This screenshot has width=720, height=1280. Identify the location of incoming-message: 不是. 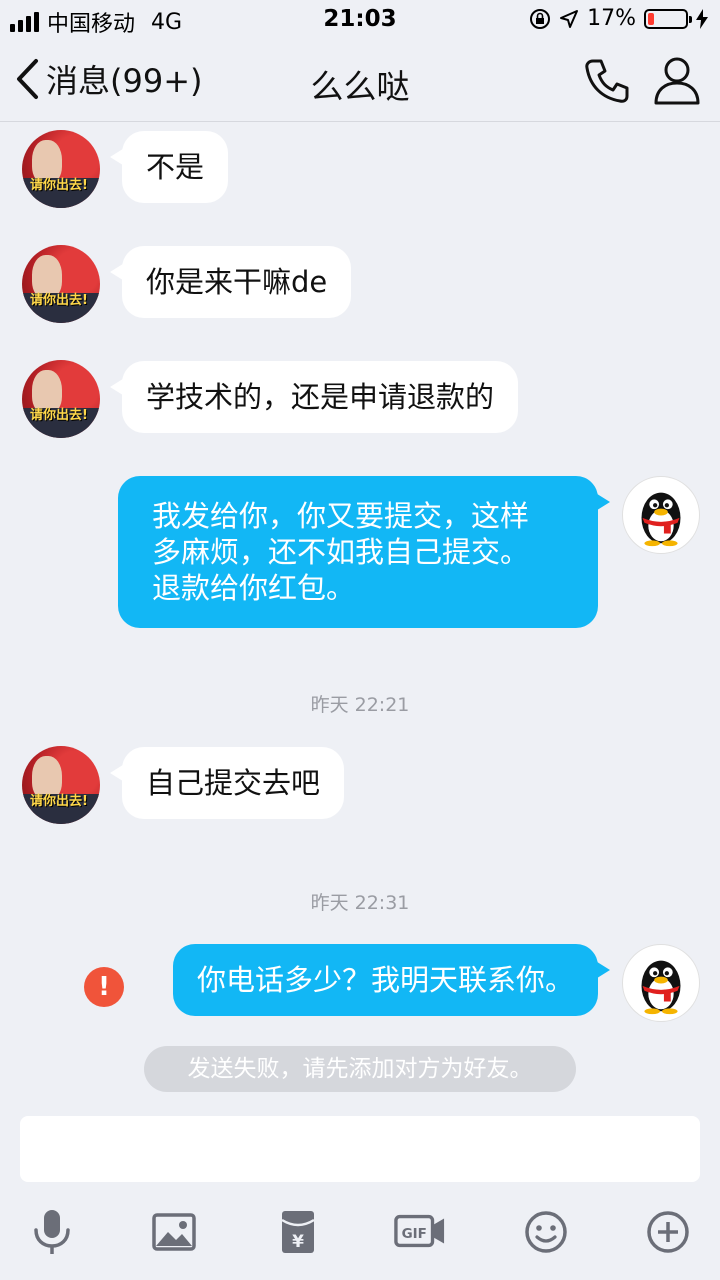
(169, 167).